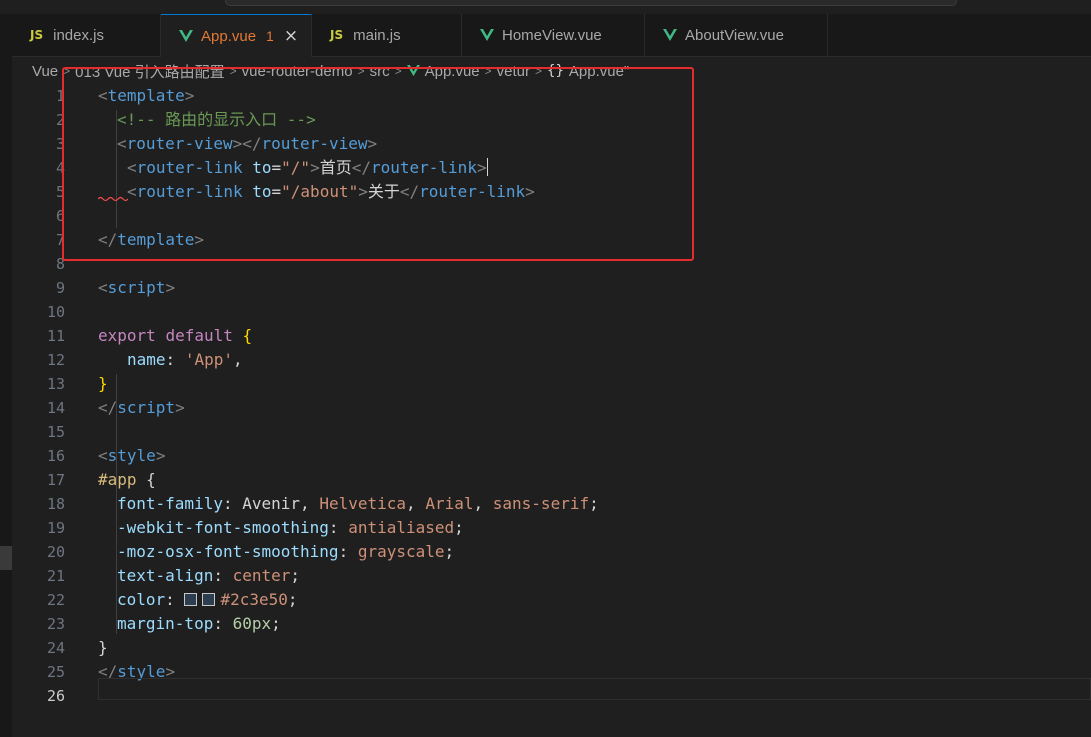 The image size is (1091, 737). What do you see at coordinates (55, 408) in the screenshot?
I see `line-number: 14` at bounding box center [55, 408].